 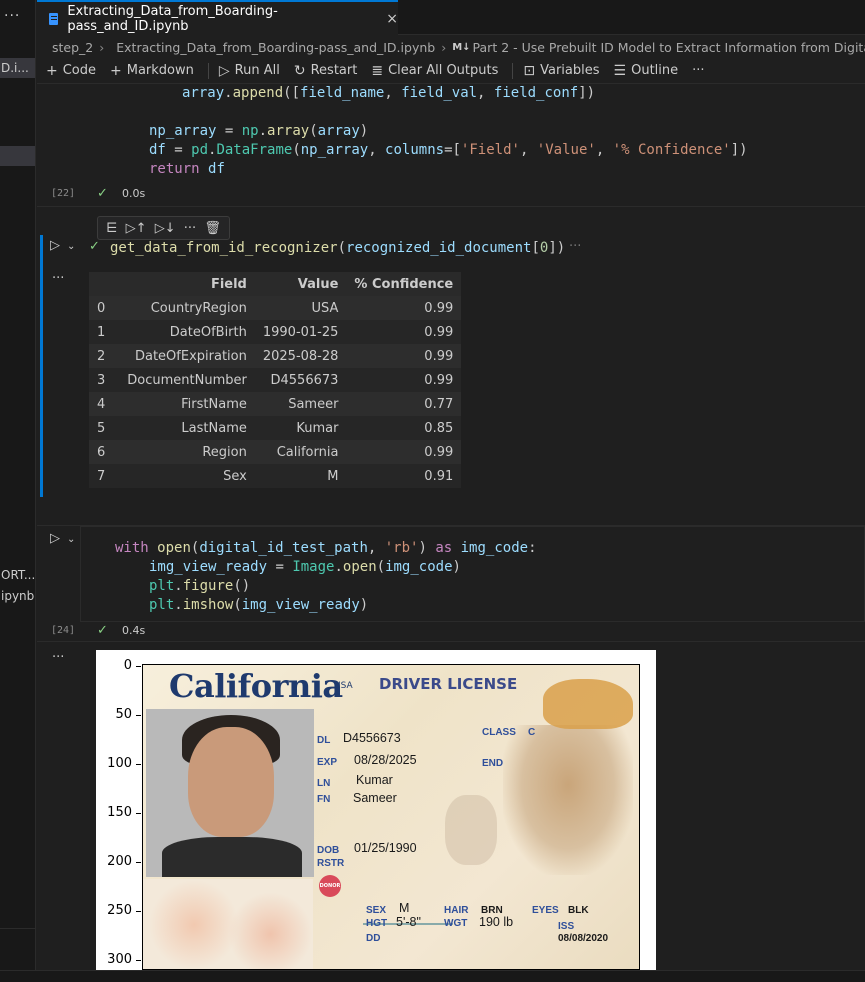 What do you see at coordinates (620, 70) in the screenshot?
I see `list-icon: ☰` at bounding box center [620, 70].